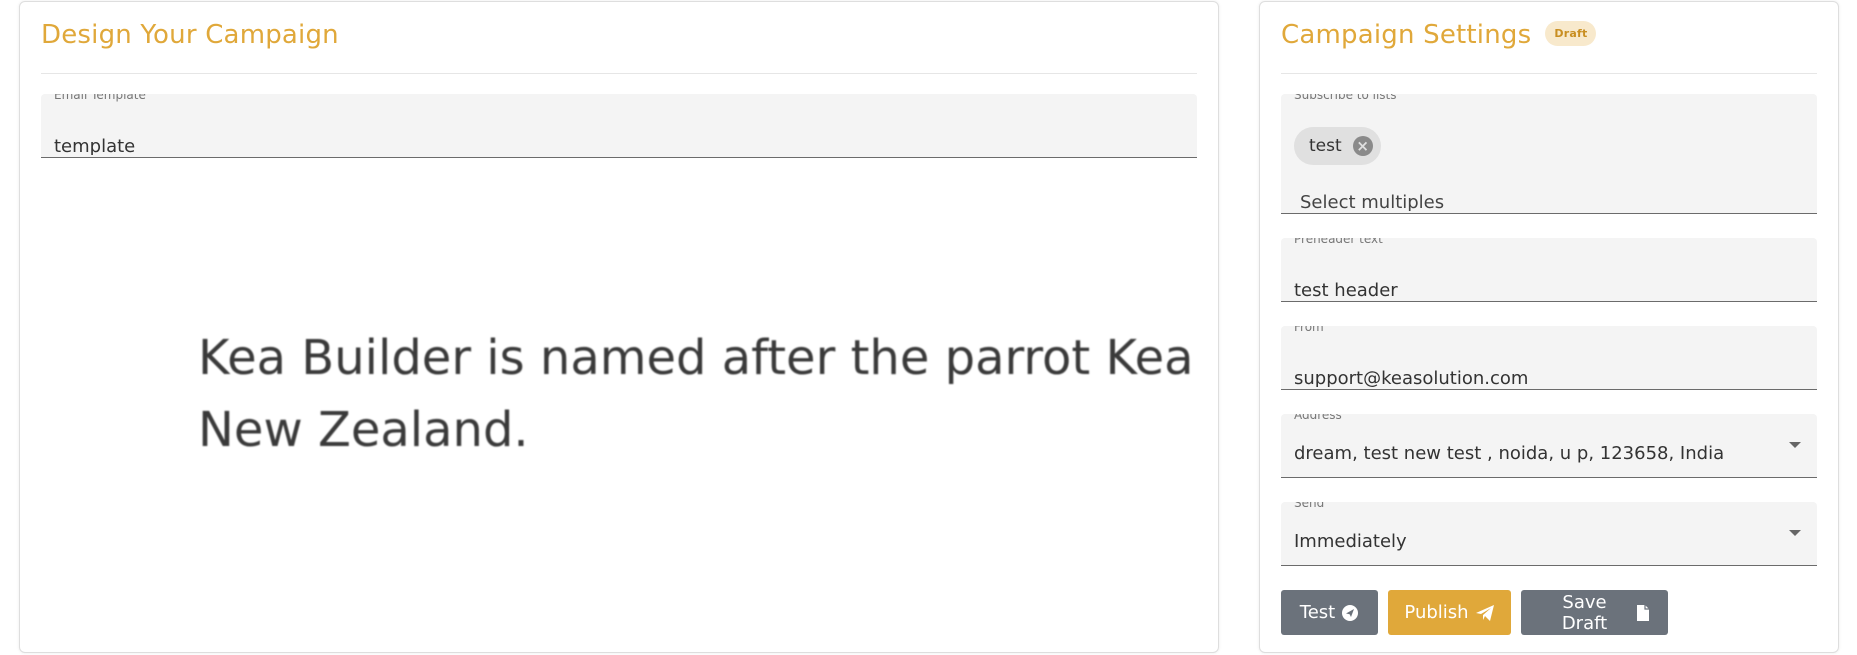 The image size is (1857, 655). I want to click on send-label: Send, so click(1309, 506).